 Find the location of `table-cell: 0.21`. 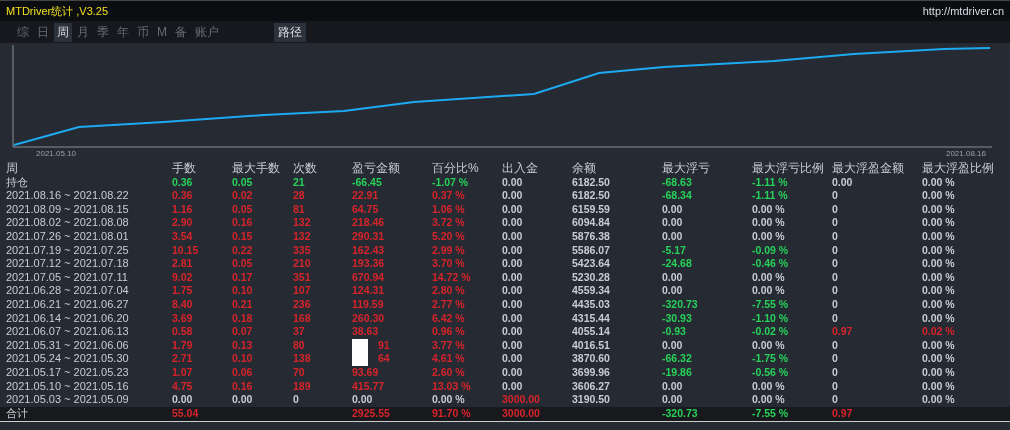

table-cell: 0.21 is located at coordinates (242, 304).